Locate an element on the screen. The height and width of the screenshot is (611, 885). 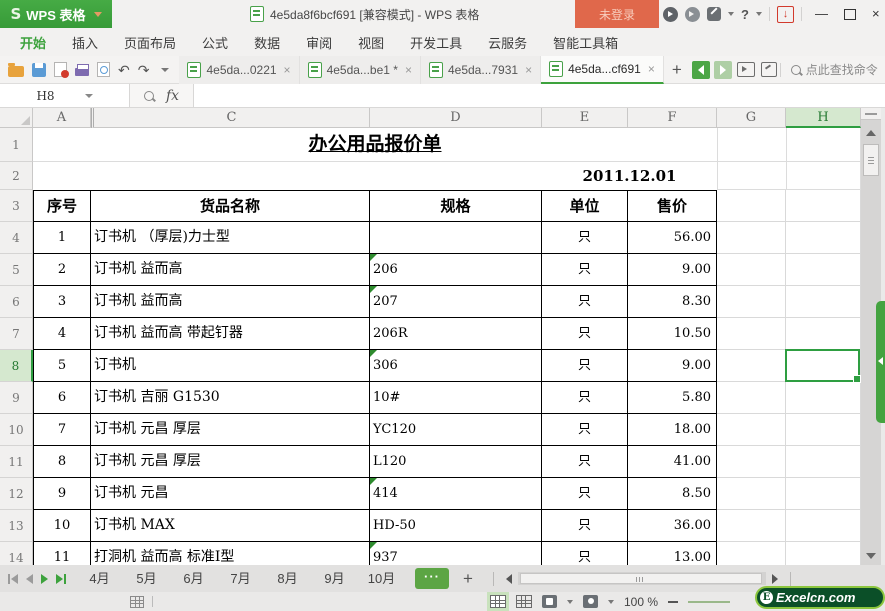
sheet-title-cell: 办公用品报价单 is located at coordinates (375, 145).